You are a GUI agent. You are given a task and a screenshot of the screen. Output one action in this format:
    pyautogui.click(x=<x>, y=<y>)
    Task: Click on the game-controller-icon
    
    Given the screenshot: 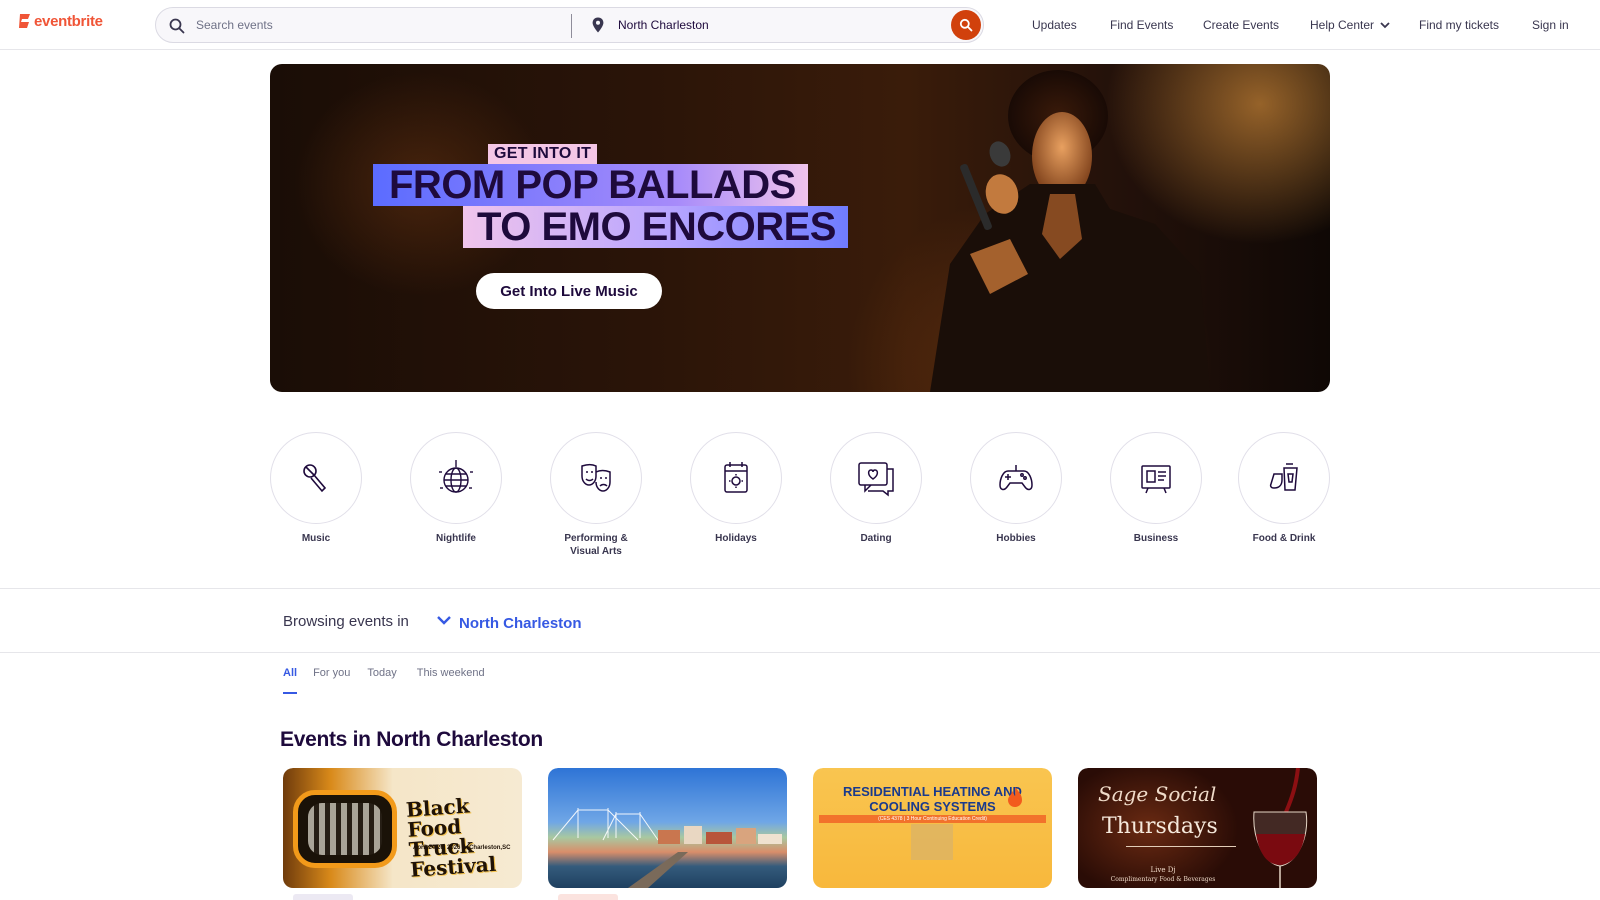 What is the action you would take?
    pyautogui.click(x=1016, y=478)
    